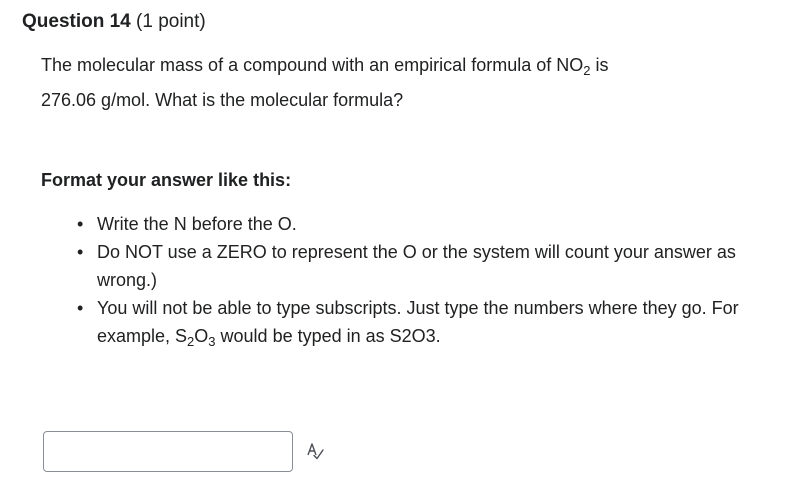  What do you see at coordinates (328, 336) in the screenshot?
I see `rule-text-suffix: would be typed in as S2O3.` at bounding box center [328, 336].